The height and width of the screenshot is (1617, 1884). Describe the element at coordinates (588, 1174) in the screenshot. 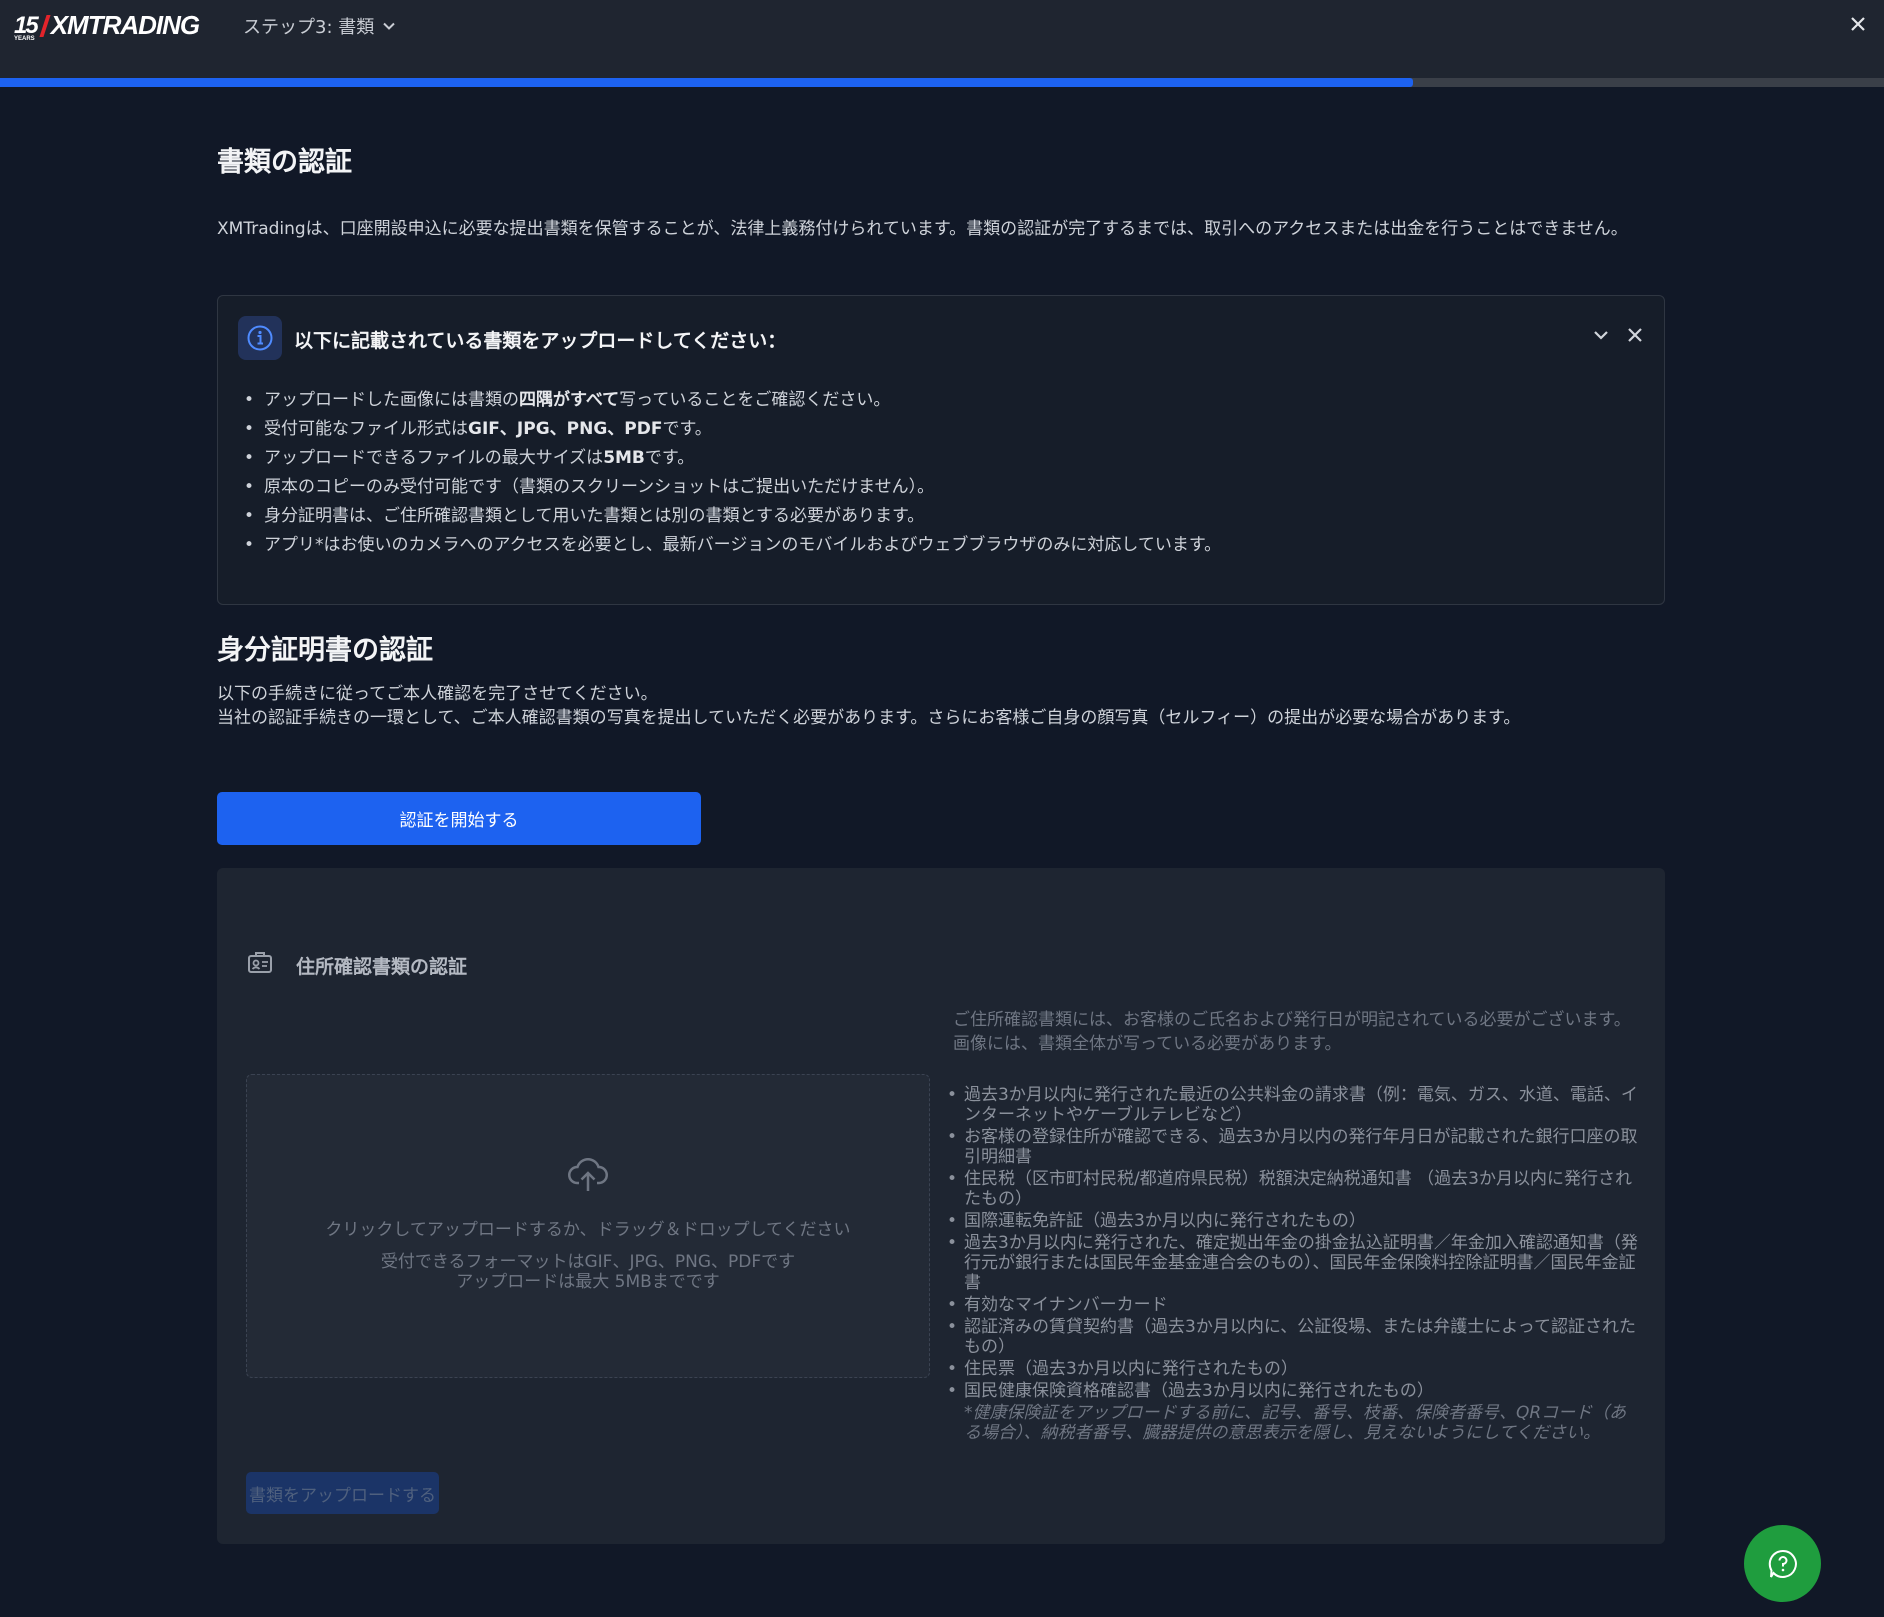

I see `cloud-upload-icon` at that location.